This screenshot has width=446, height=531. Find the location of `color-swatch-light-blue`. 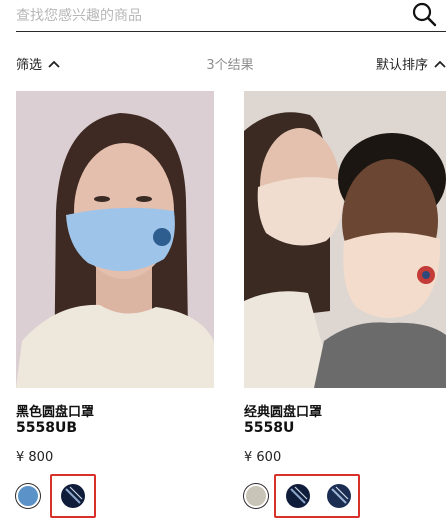

color-swatch-light-blue is located at coordinates (28, 496).